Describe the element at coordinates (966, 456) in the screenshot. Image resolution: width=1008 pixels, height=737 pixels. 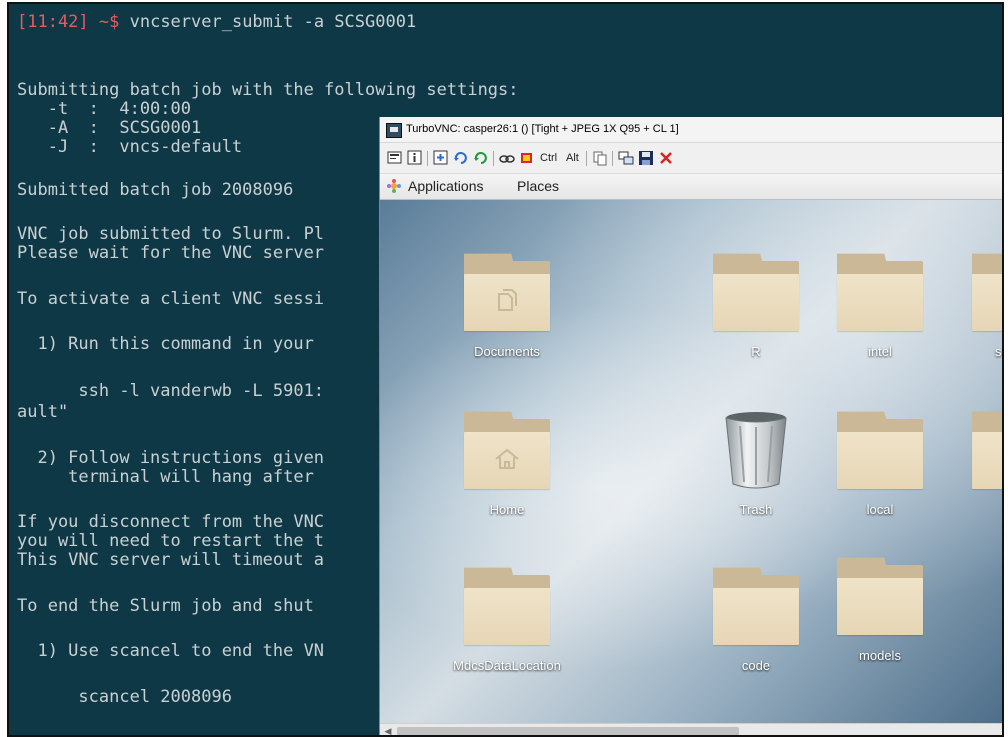
I see `desktop-icon-folder` at that location.